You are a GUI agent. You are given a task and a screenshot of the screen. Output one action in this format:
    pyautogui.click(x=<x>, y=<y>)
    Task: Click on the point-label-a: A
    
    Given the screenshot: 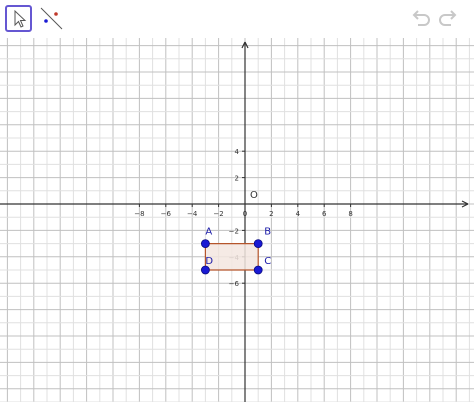 What is the action you would take?
    pyautogui.click(x=208, y=232)
    